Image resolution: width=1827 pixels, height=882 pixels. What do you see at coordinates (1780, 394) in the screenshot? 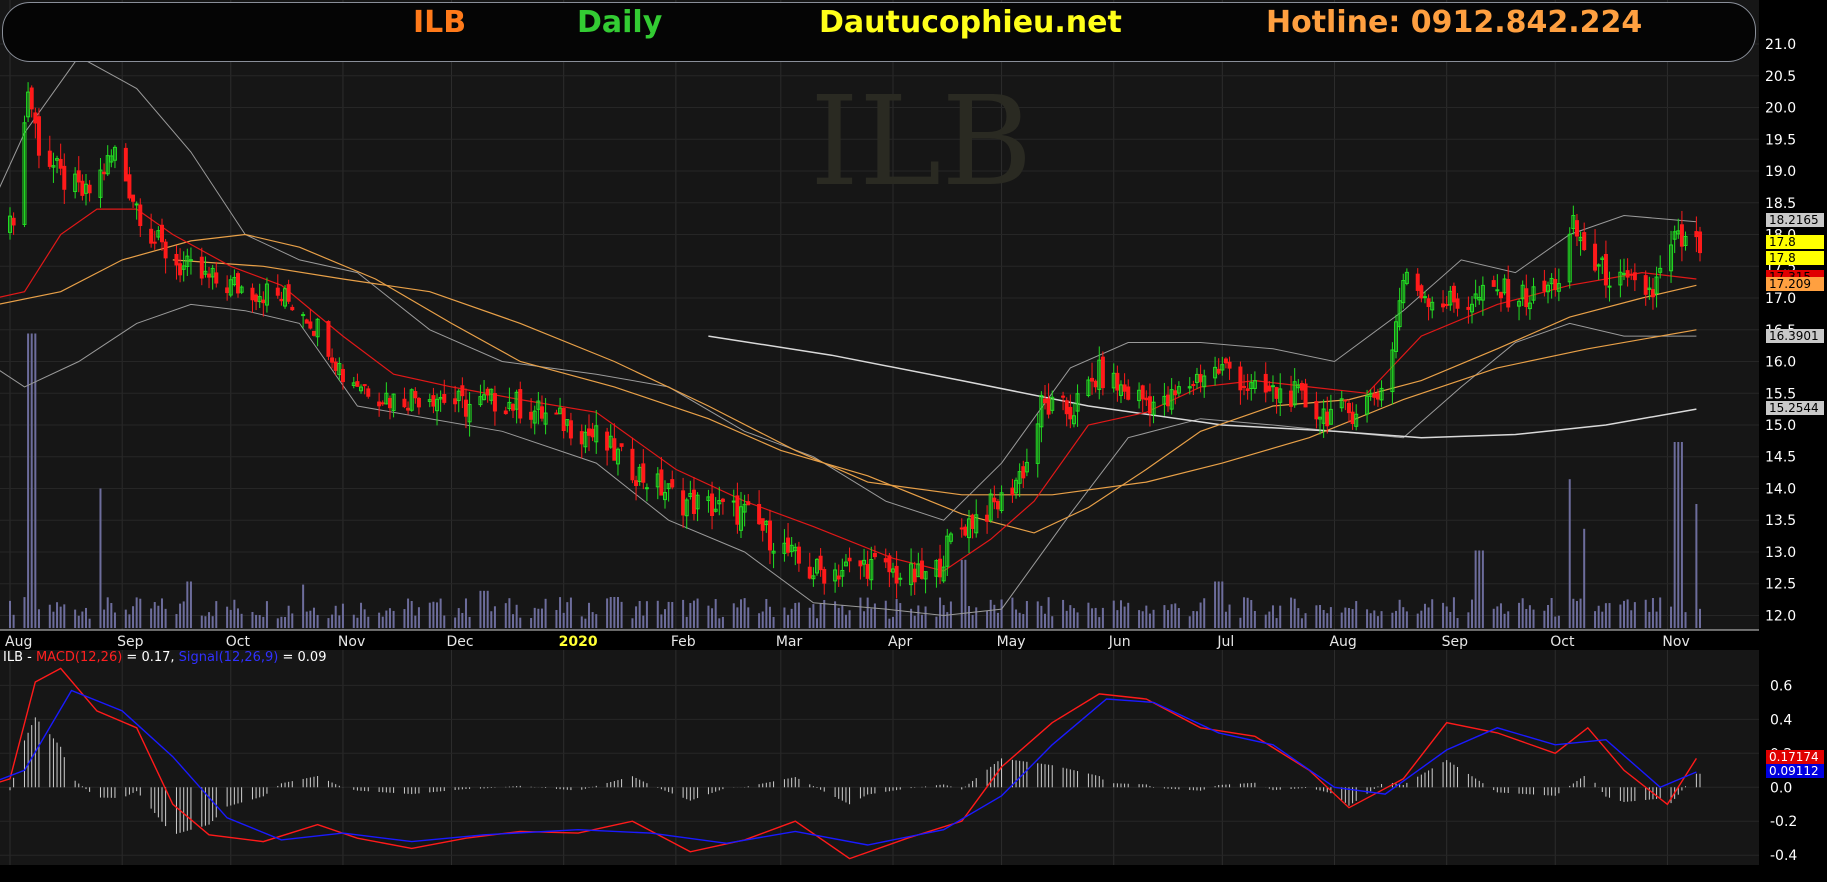
I see `y-axis-label: 15.5` at bounding box center [1780, 394].